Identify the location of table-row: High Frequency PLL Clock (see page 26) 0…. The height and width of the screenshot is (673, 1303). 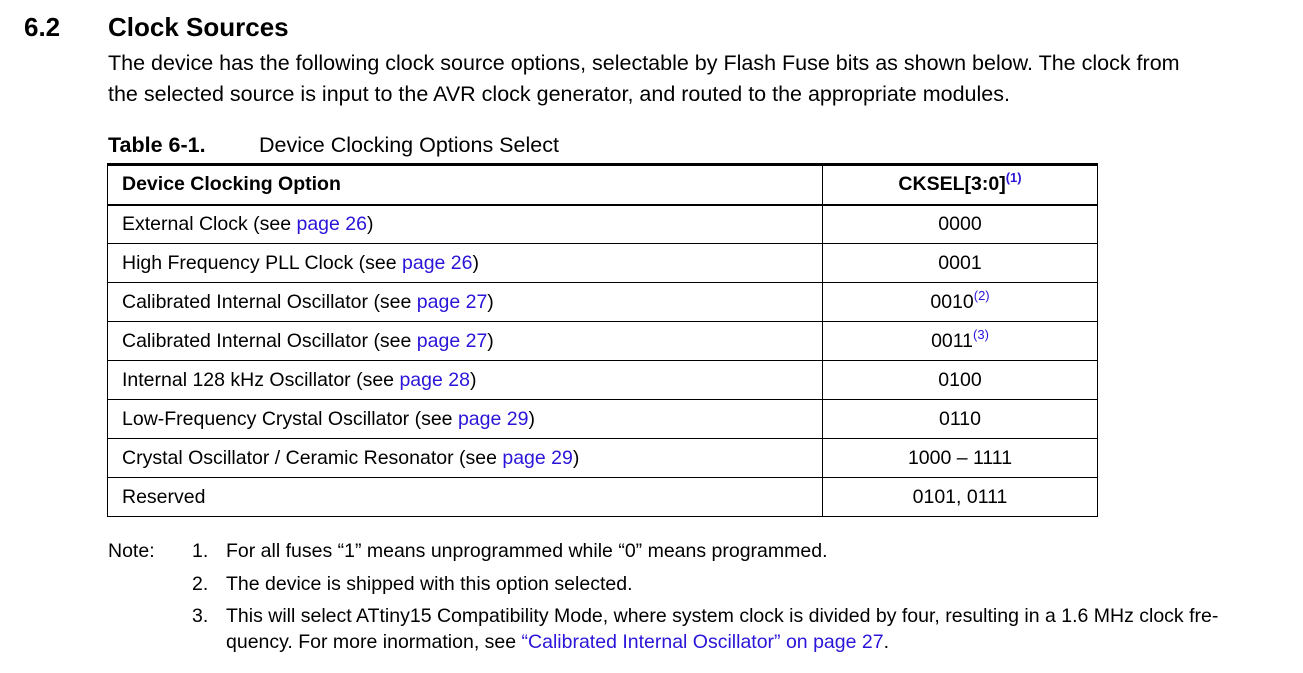
(602, 263).